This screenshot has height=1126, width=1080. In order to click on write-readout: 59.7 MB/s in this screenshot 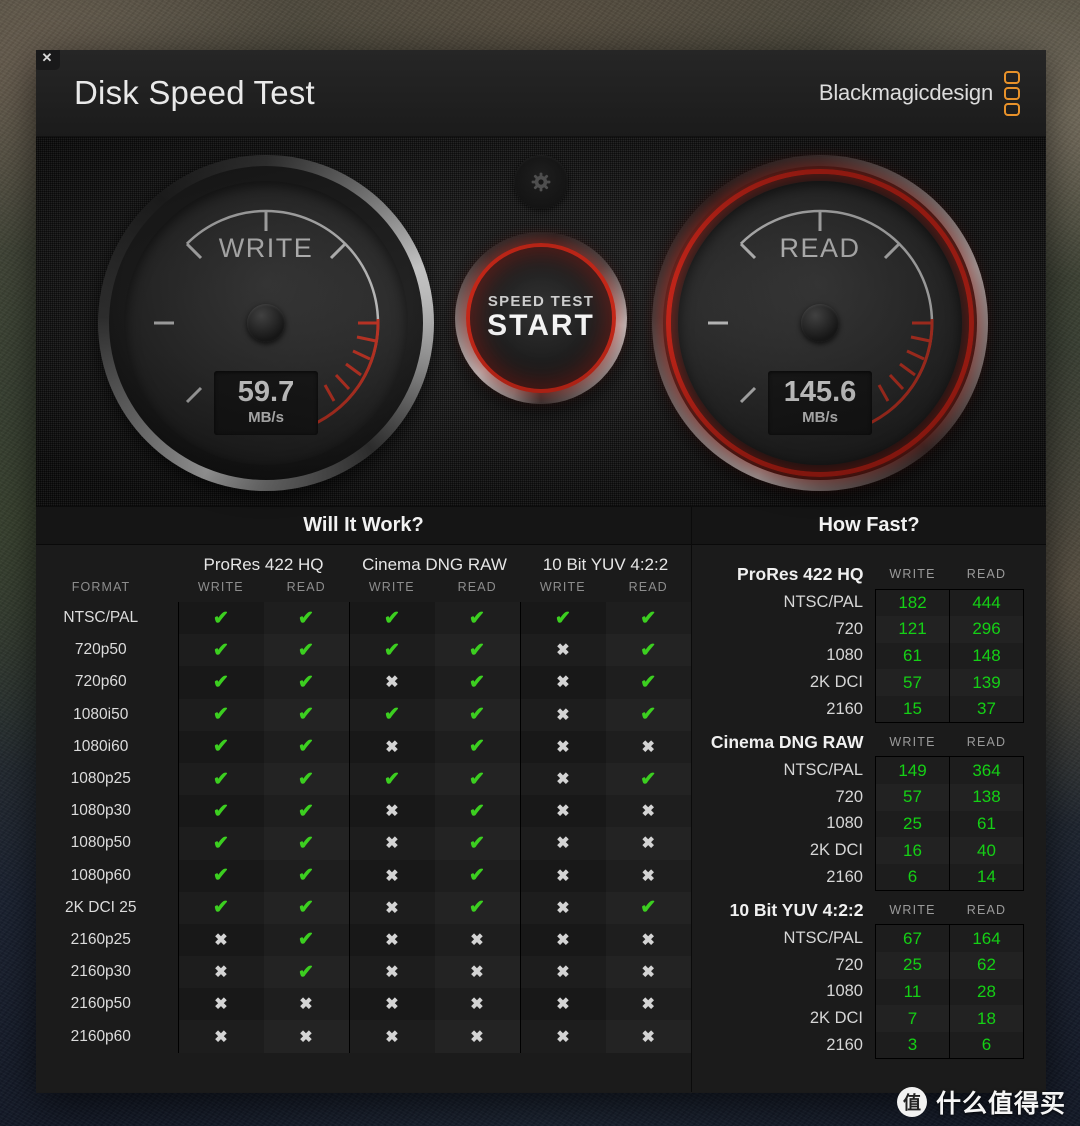, I will do `click(266, 403)`.